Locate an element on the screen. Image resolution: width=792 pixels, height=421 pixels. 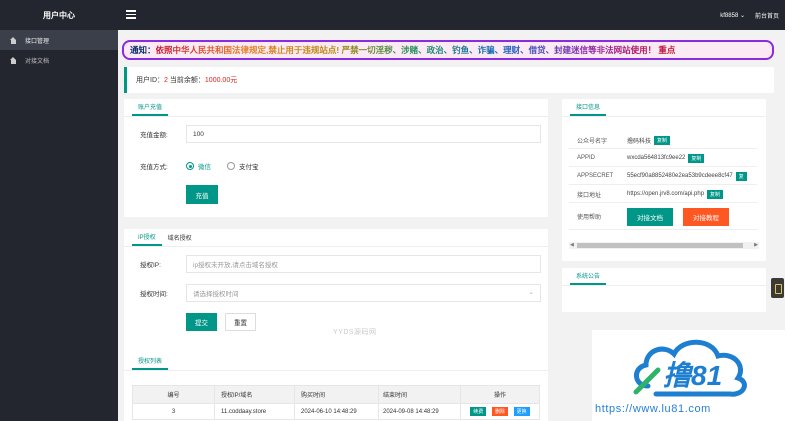
delete-button: 删除 is located at coordinates (499, 411).